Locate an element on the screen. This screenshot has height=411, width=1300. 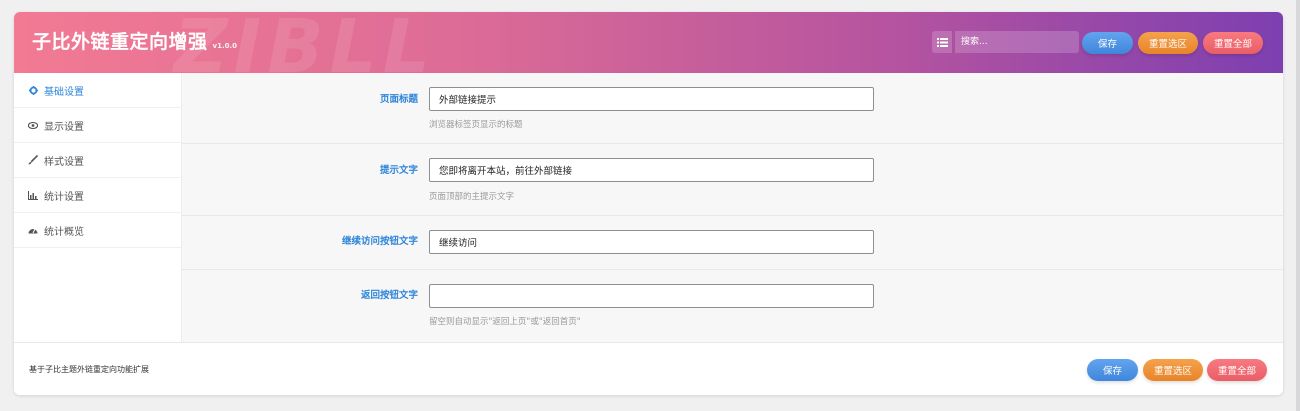
window-scrollbar is located at coordinates (1298, 205).